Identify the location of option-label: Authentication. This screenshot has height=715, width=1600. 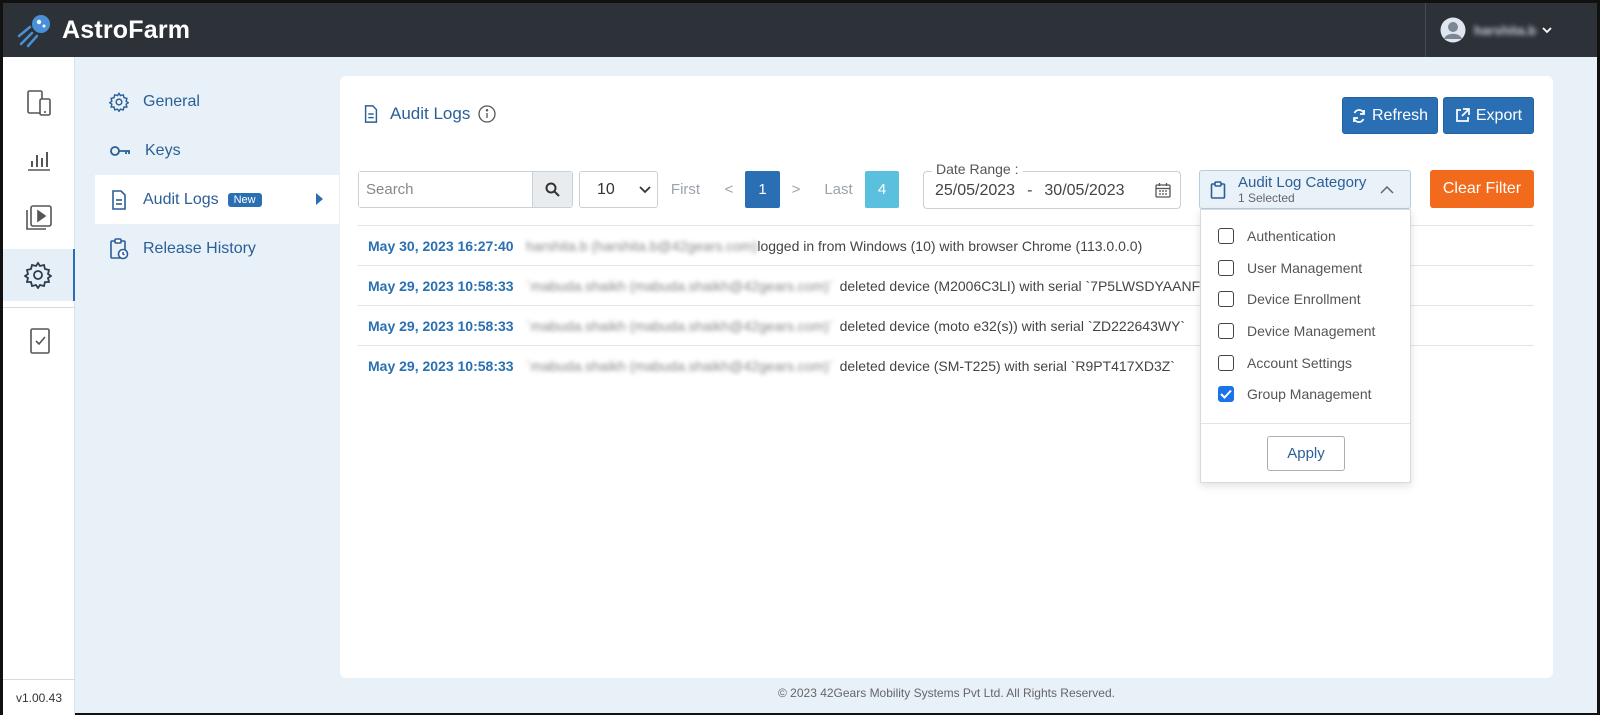
(1291, 236).